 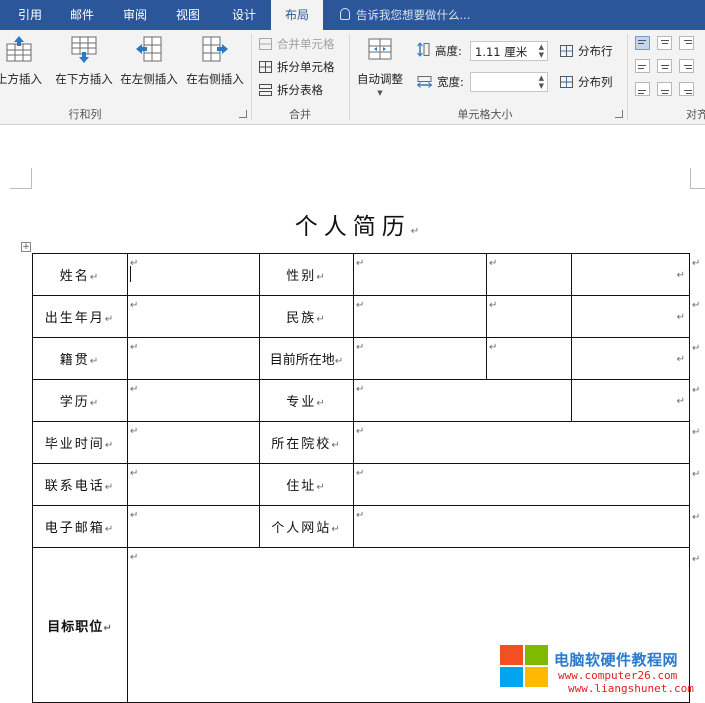 What do you see at coordinates (85, 114) in the screenshot?
I see `group-label-rows-cols: 行和列` at bounding box center [85, 114].